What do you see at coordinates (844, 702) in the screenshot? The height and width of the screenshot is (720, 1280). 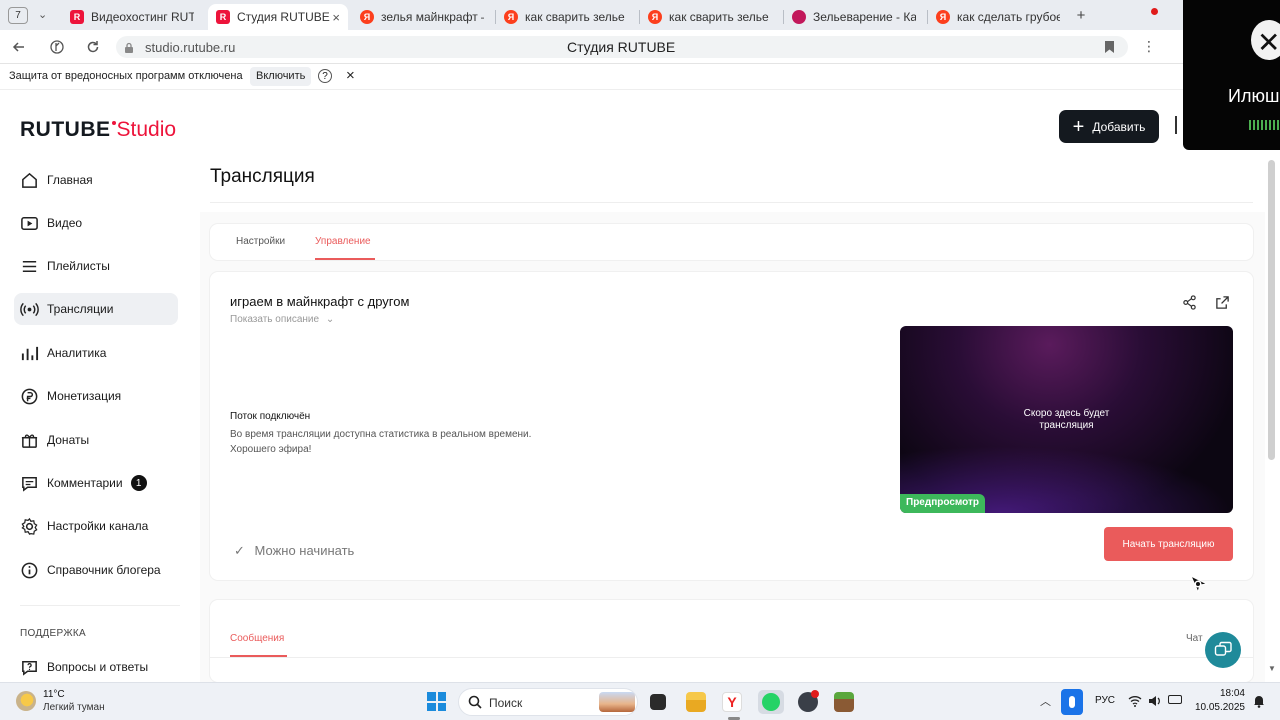 I see `minecraft-icon` at bounding box center [844, 702].